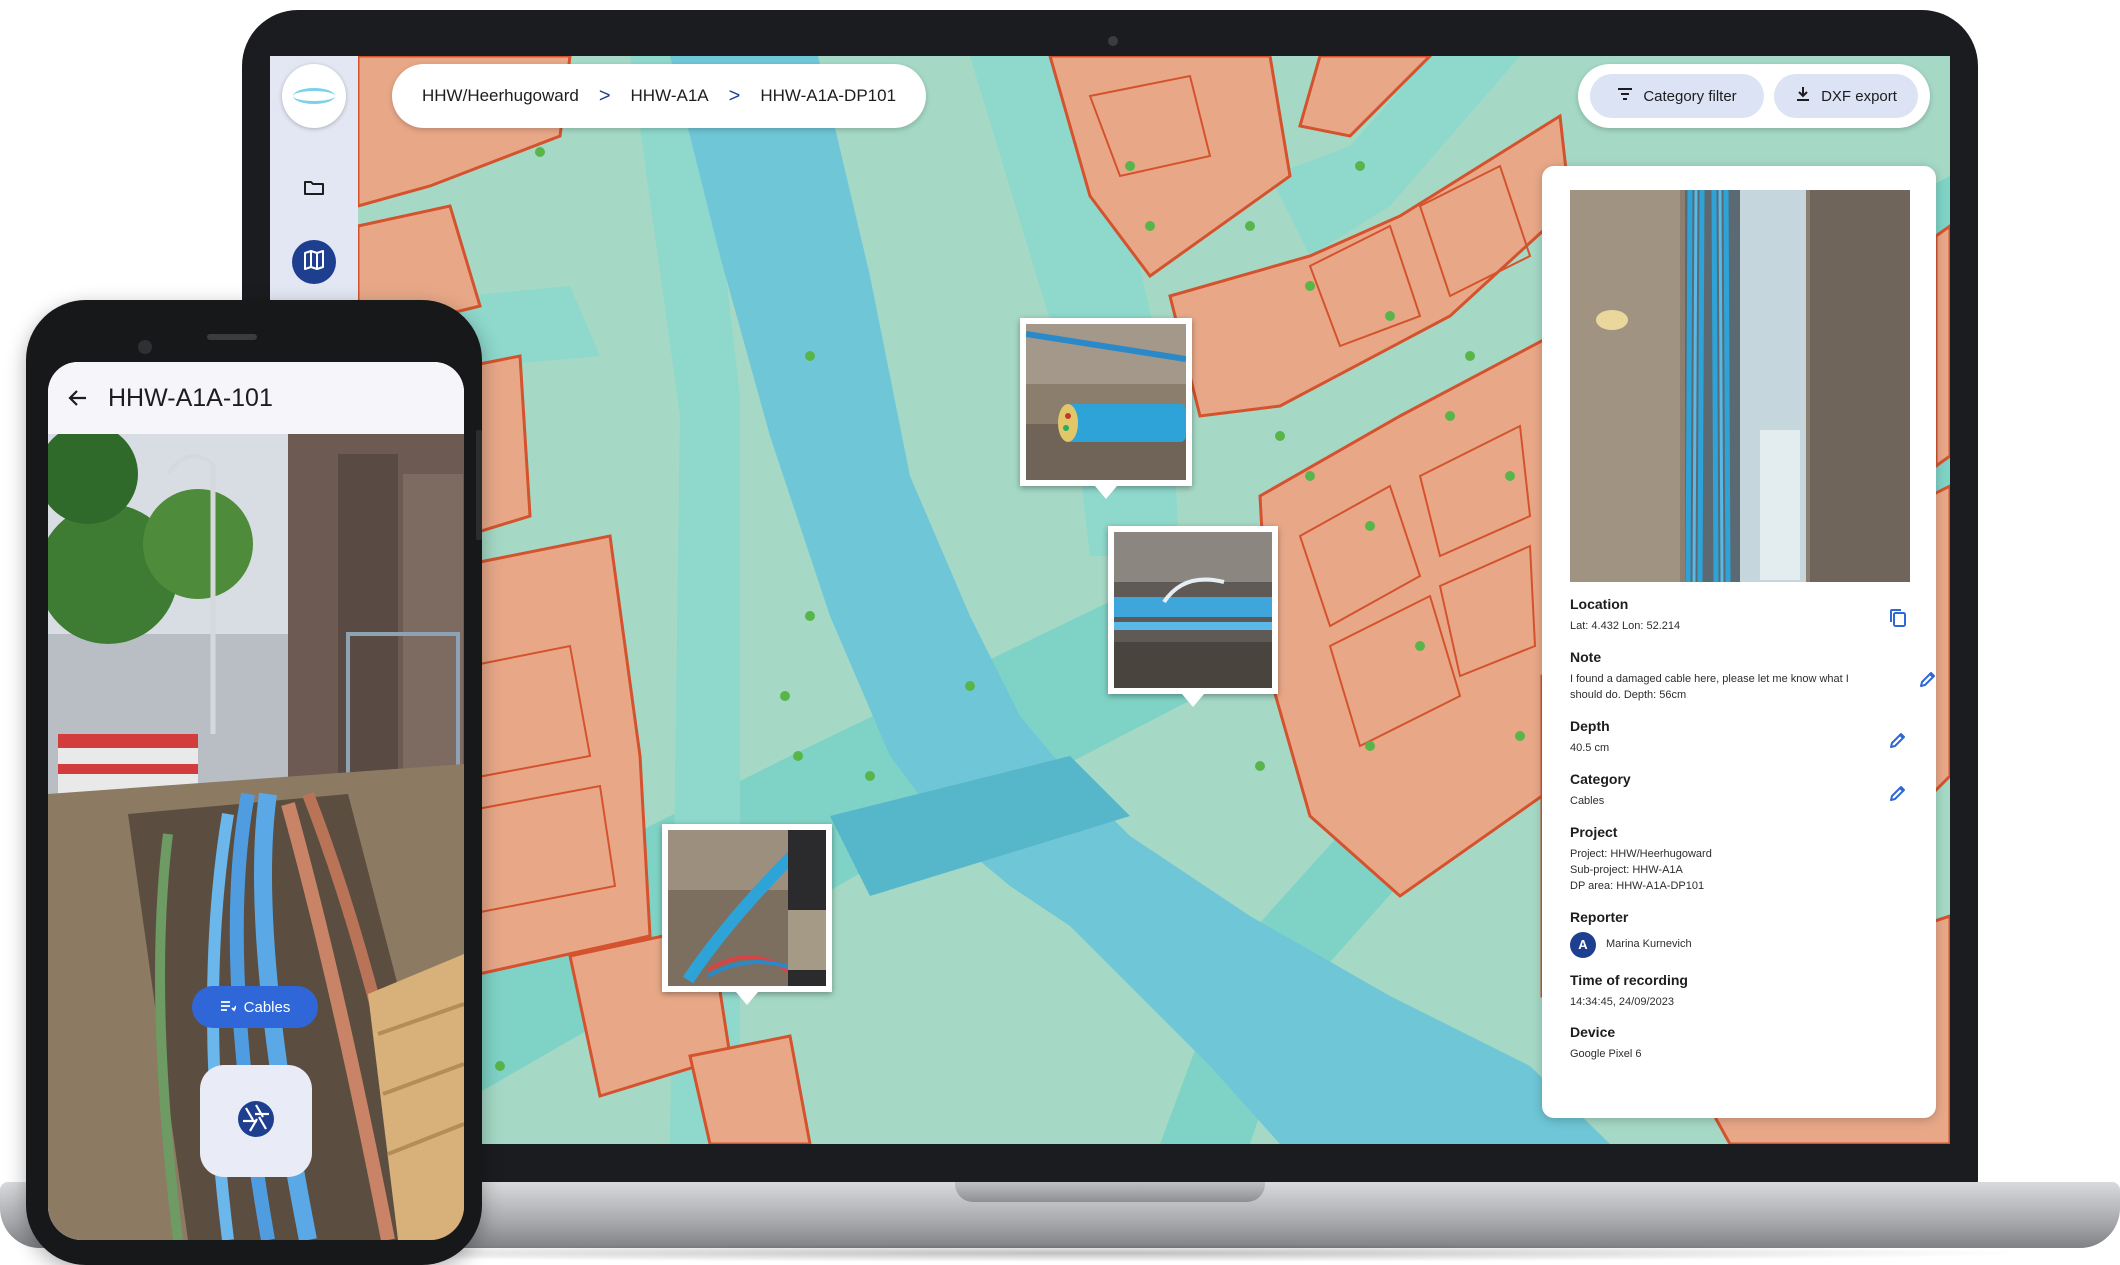 This screenshot has width=2120, height=1265. I want to click on breadcrumb-item-project: HHW/Heerhugoward, so click(500, 96).